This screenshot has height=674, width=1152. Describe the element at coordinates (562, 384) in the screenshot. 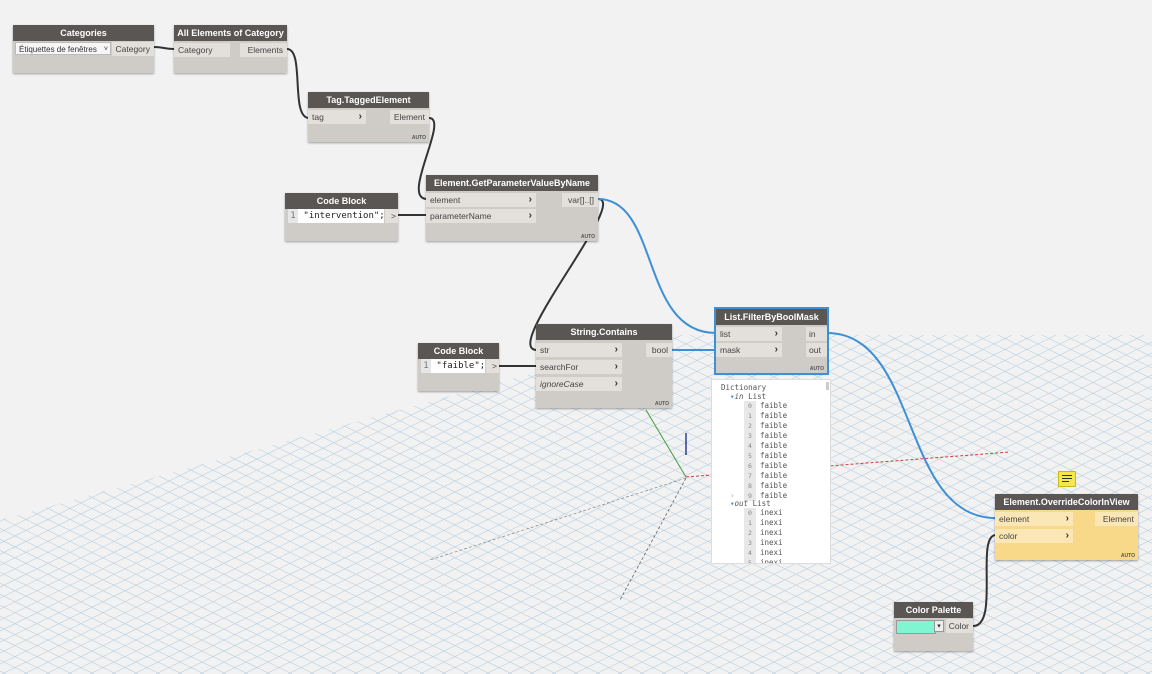

I see `port-label: ignoreCase` at that location.